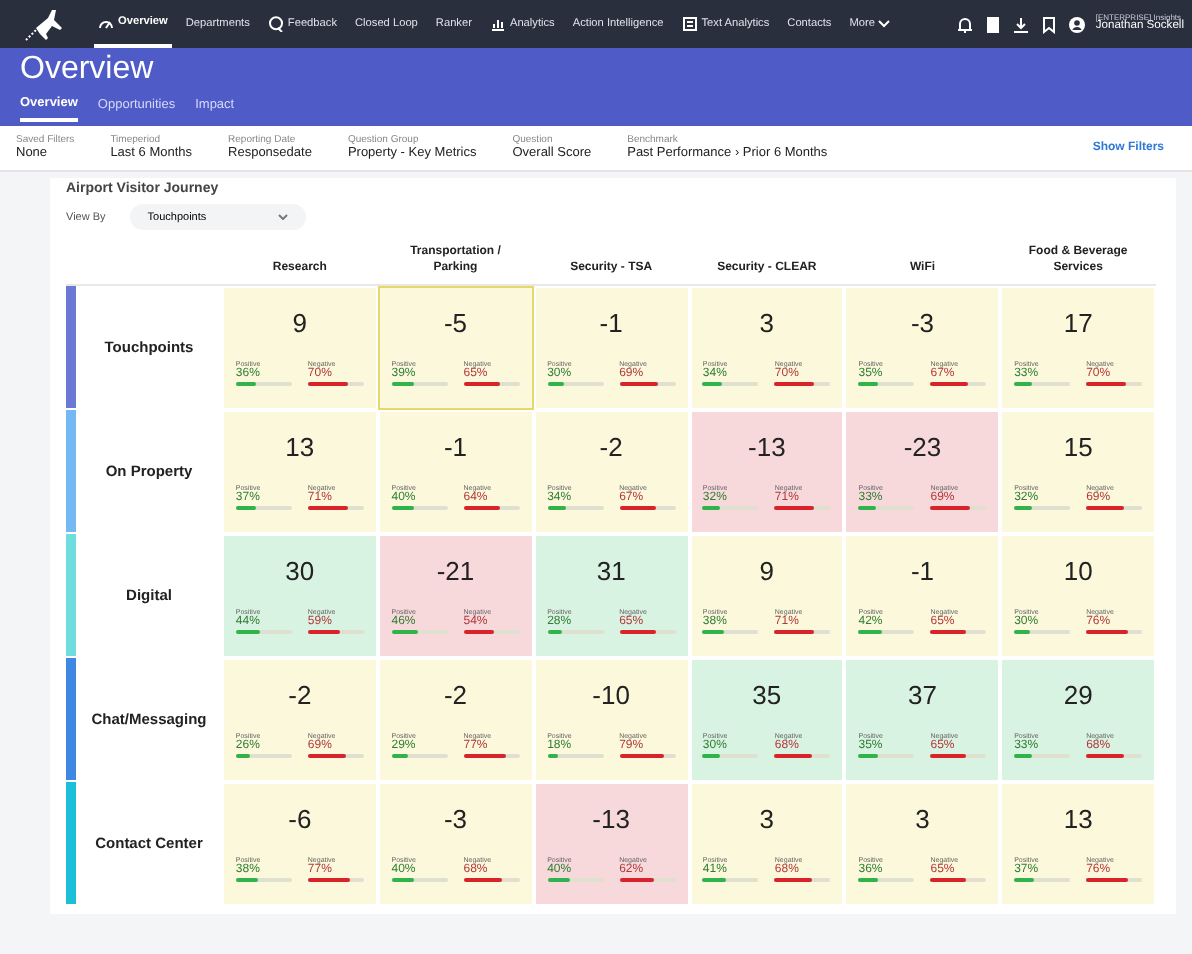  Describe the element at coordinates (1078, 573) in the screenshot. I see `score-value: 10` at that location.